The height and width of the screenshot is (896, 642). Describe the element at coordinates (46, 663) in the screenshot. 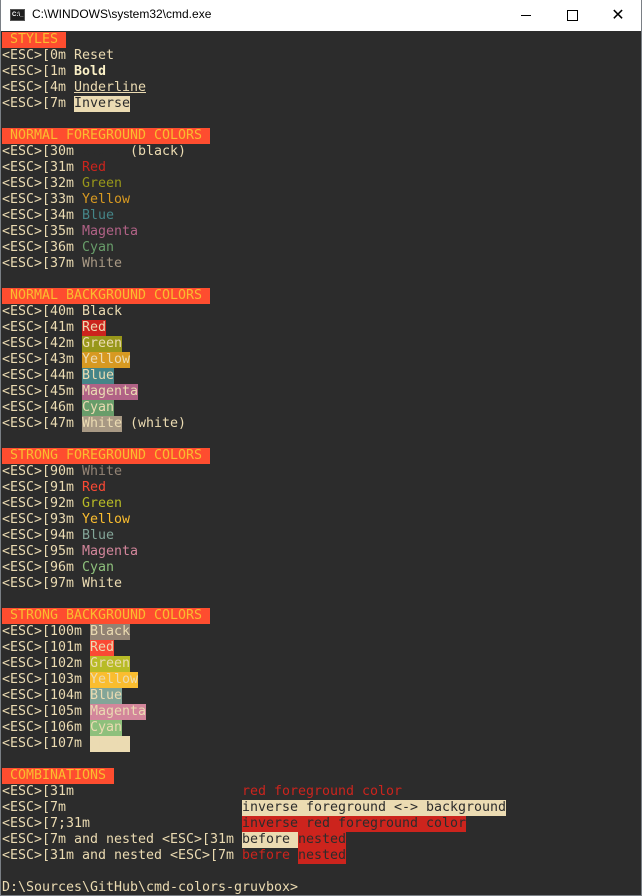

I see `escape-code: <ESC>[102m` at that location.